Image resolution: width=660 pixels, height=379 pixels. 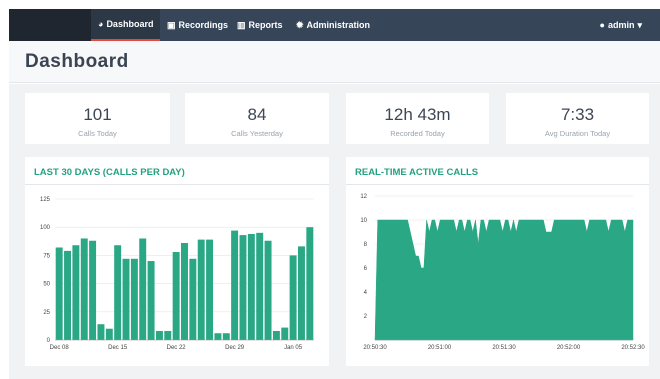 I want to click on active-calls-area, so click(x=504, y=280).